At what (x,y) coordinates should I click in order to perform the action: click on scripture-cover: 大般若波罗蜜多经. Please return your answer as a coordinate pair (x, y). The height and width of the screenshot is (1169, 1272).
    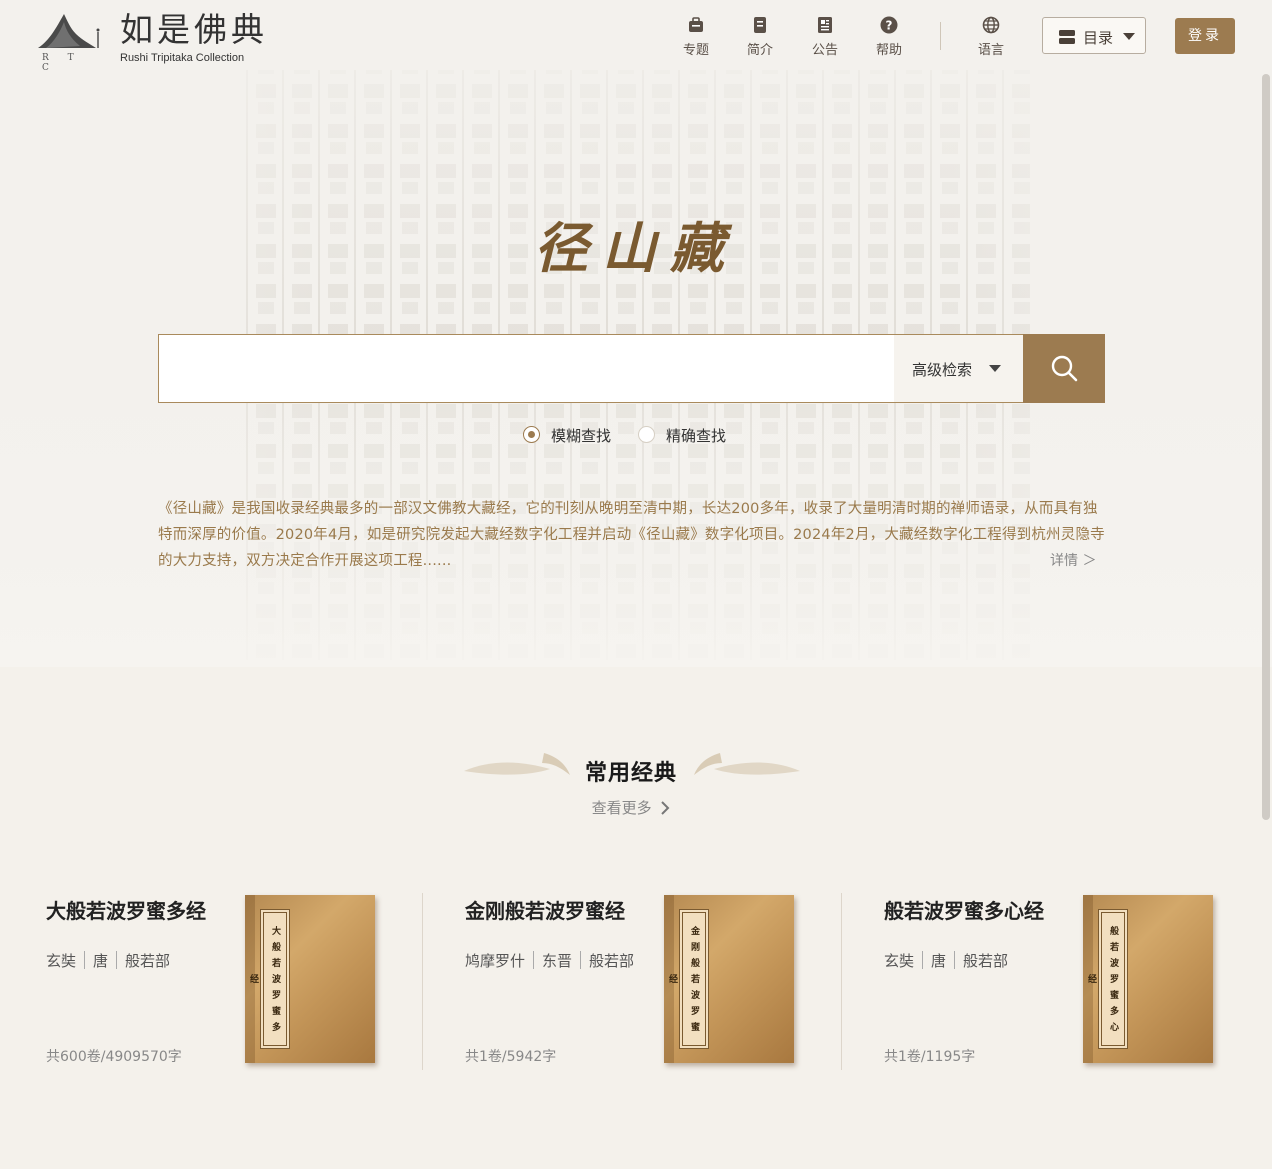
    Looking at the image, I should click on (310, 979).